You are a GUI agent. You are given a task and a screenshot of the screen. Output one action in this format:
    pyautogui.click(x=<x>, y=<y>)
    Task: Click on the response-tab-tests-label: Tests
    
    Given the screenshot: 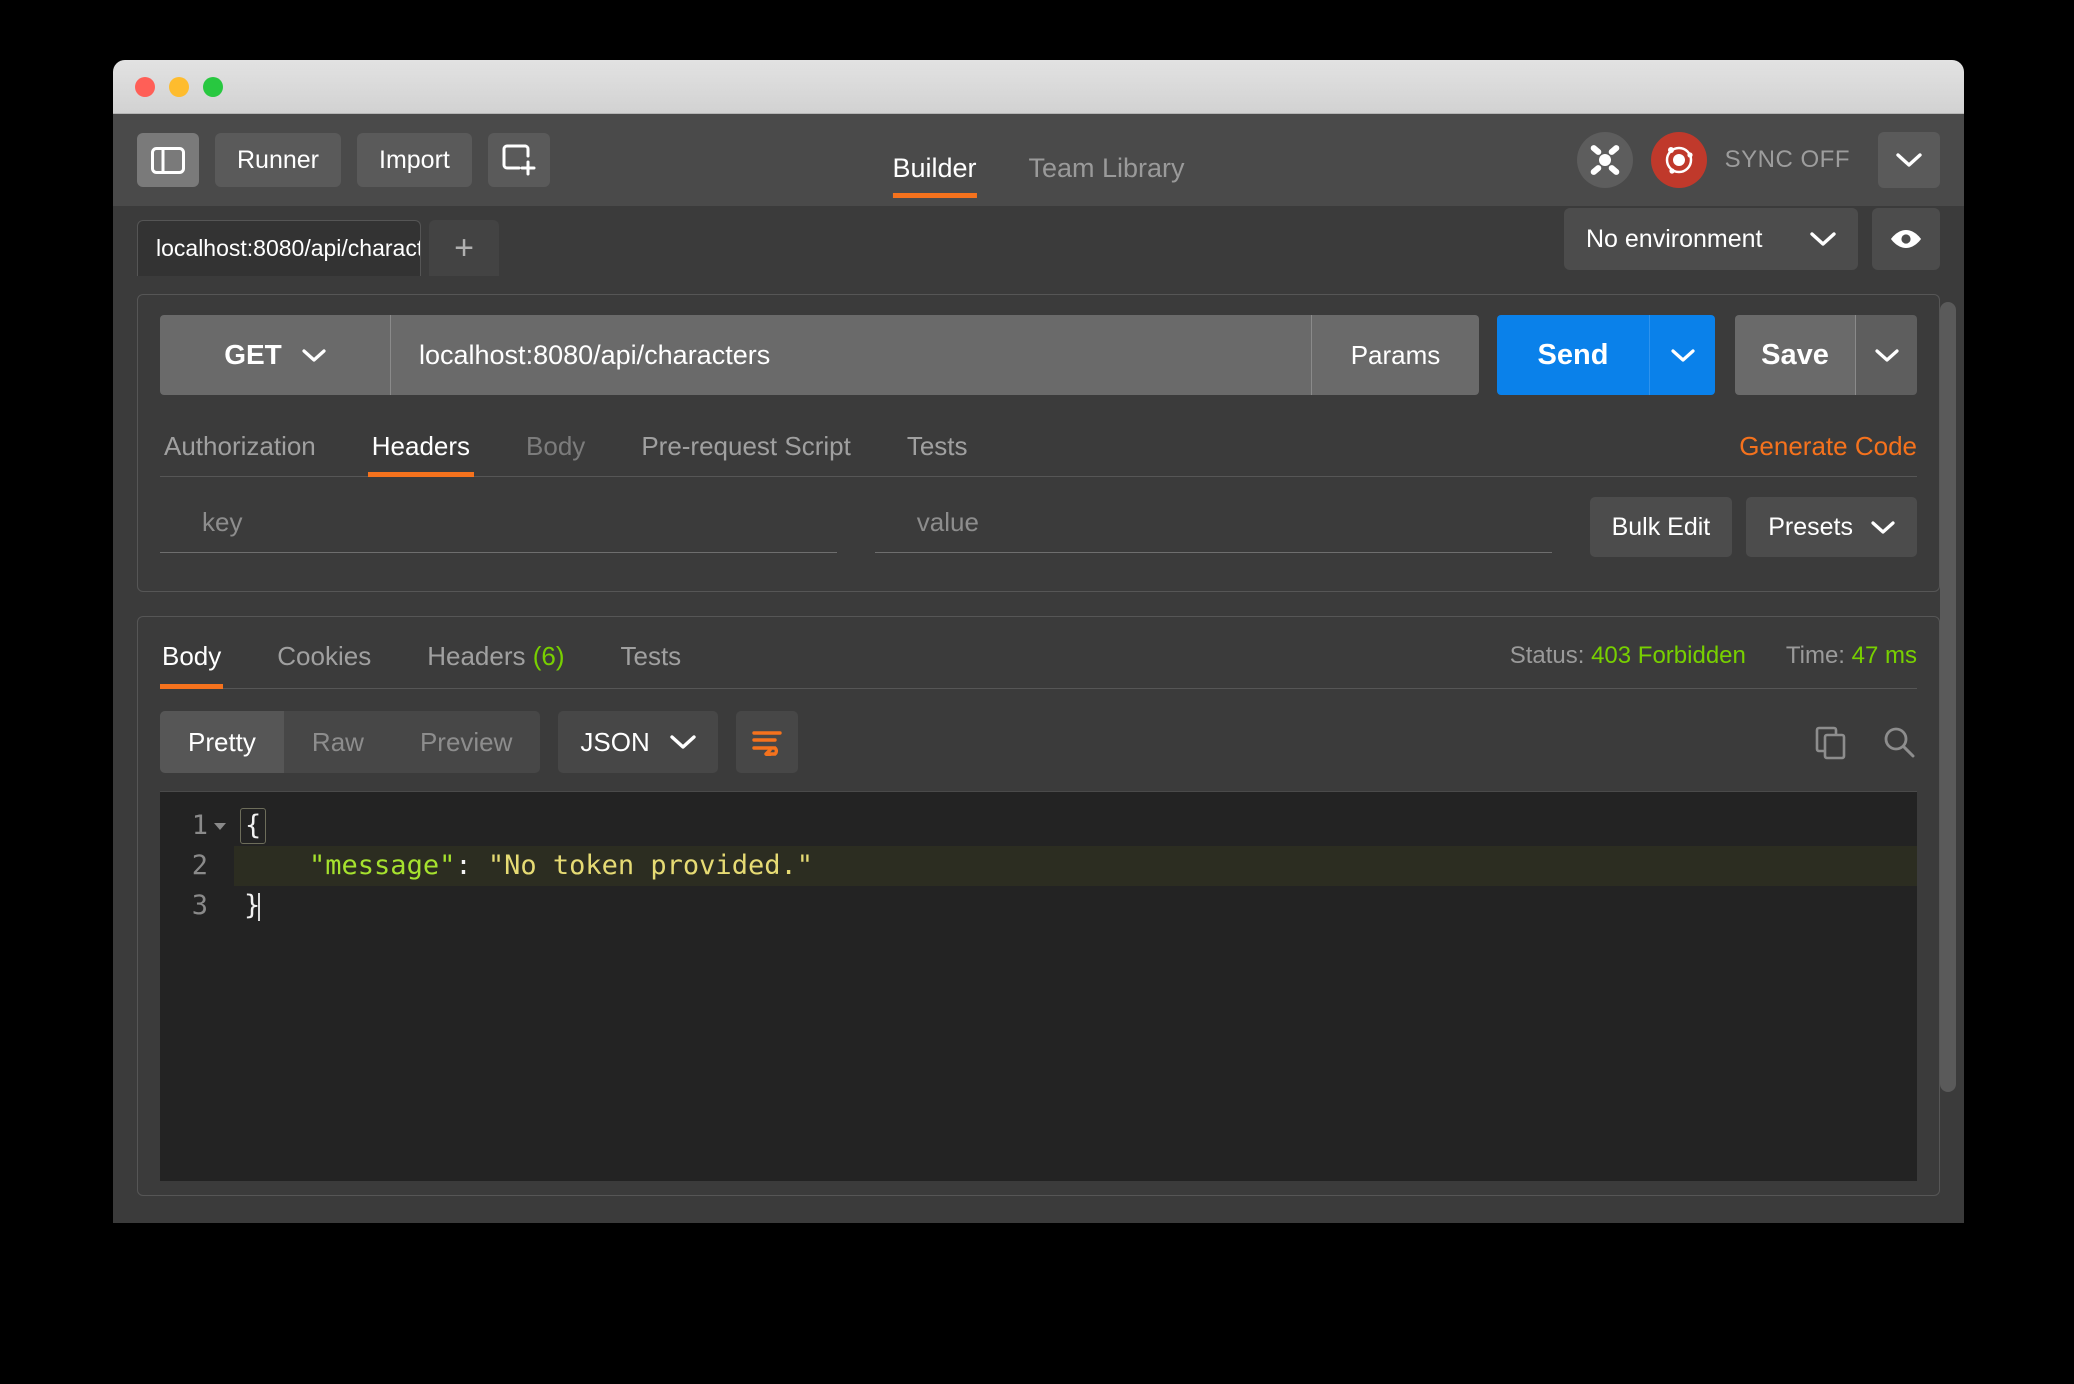 What is the action you would take?
    pyautogui.click(x=651, y=656)
    